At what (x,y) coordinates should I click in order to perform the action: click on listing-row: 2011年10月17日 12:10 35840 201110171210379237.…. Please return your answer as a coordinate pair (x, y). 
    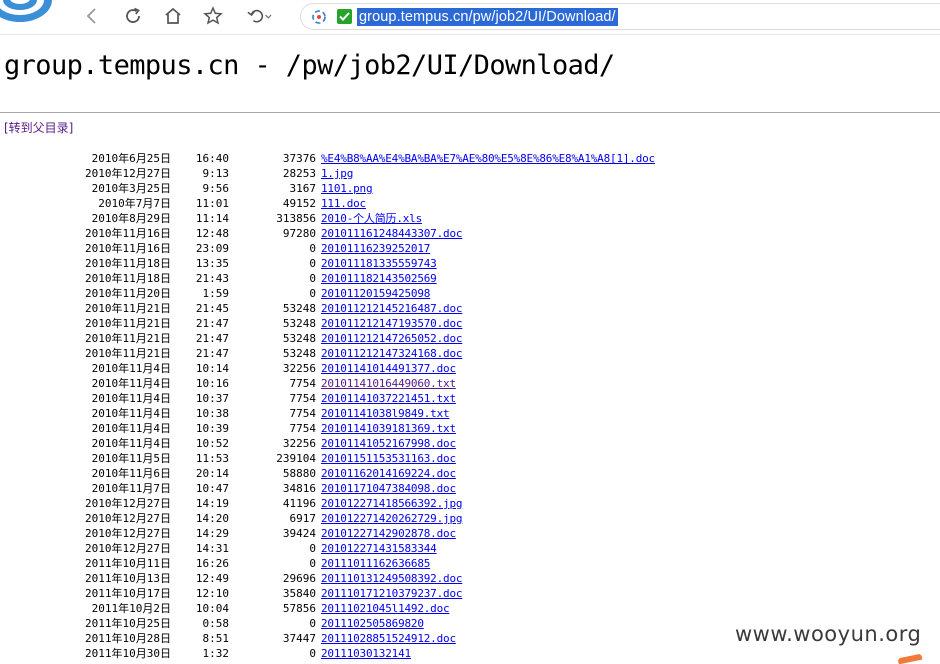
    Looking at the image, I should click on (470, 593).